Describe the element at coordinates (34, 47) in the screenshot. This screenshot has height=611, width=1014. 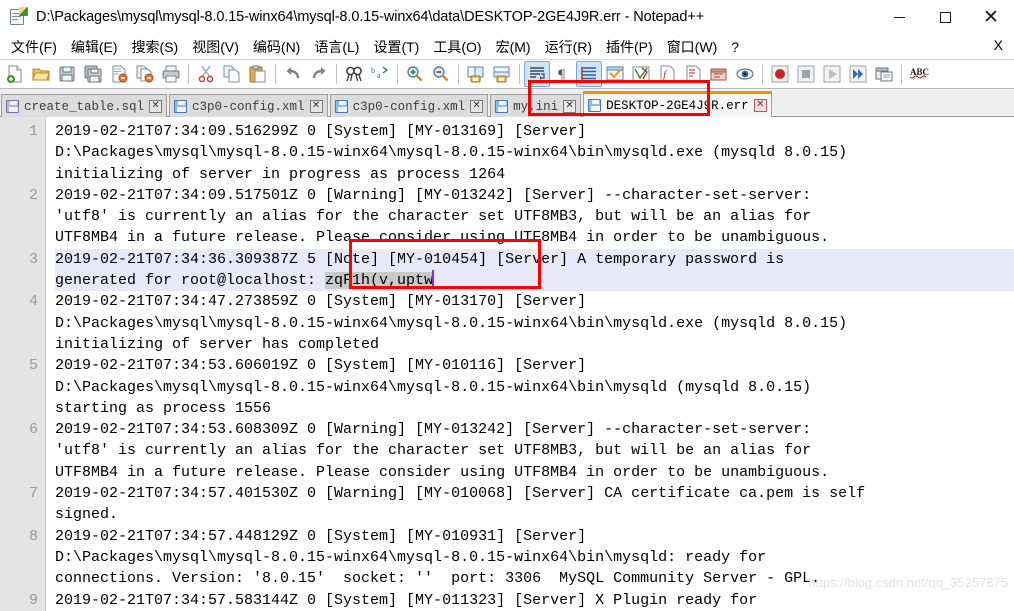
I see `menu-file: 文件(F)` at that location.